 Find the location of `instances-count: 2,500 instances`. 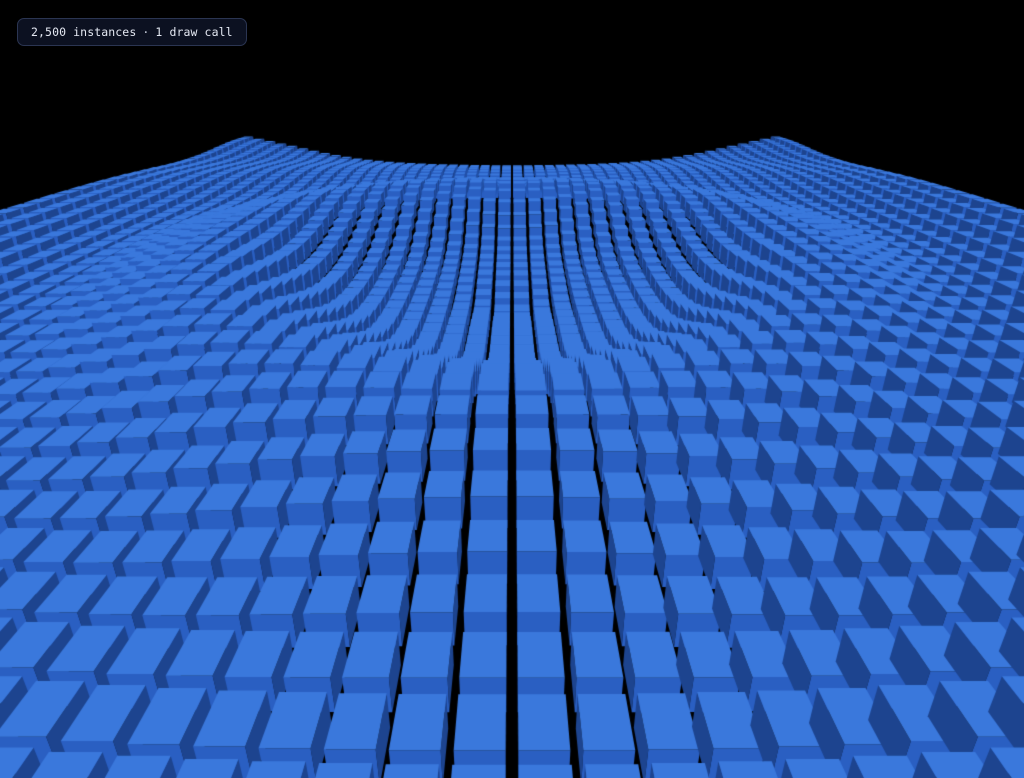

instances-count: 2,500 instances is located at coordinates (84, 32).